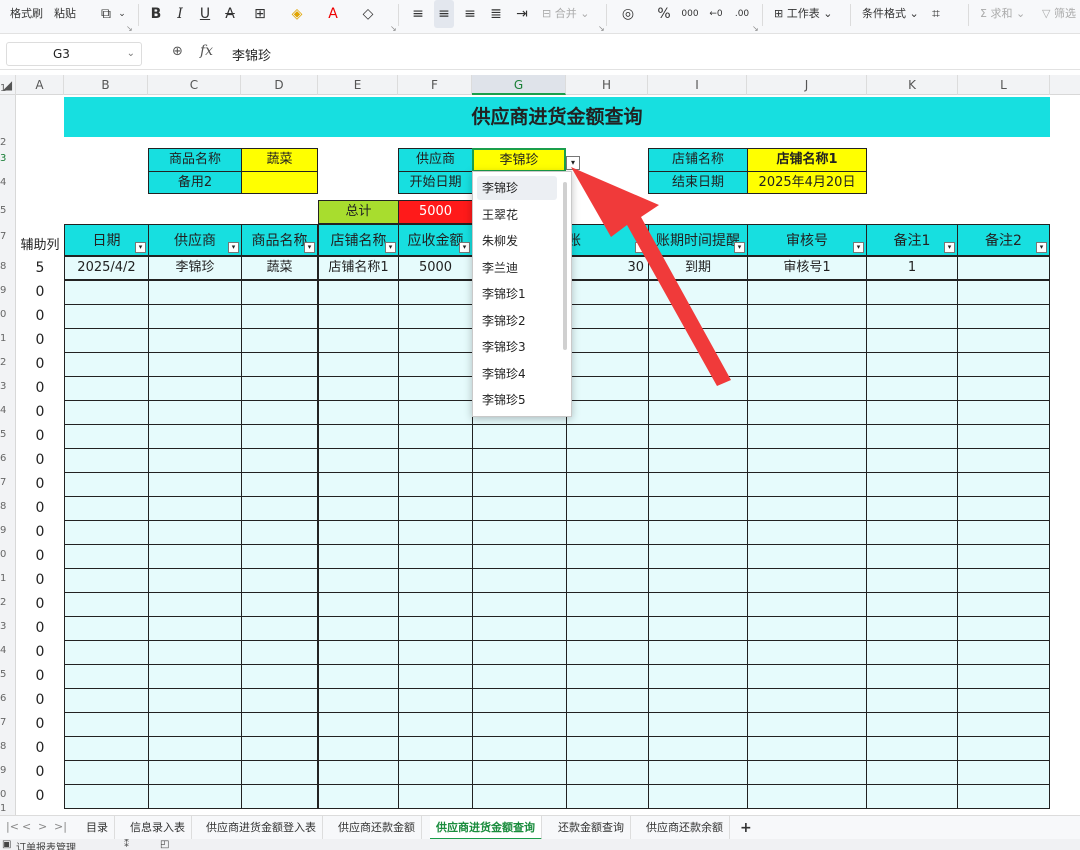 The height and width of the screenshot is (850, 1080). I want to click on decrease-decimal-icon: .00, so click(742, 14).